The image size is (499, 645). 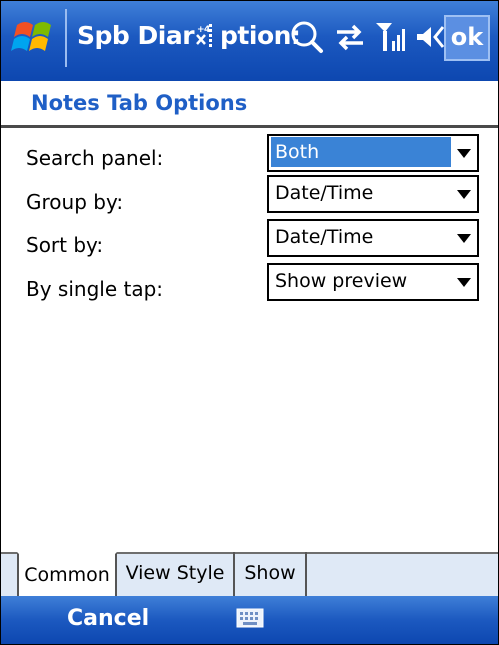 What do you see at coordinates (341, 281) in the screenshot?
I see `single-tap-value: Show preview` at bounding box center [341, 281].